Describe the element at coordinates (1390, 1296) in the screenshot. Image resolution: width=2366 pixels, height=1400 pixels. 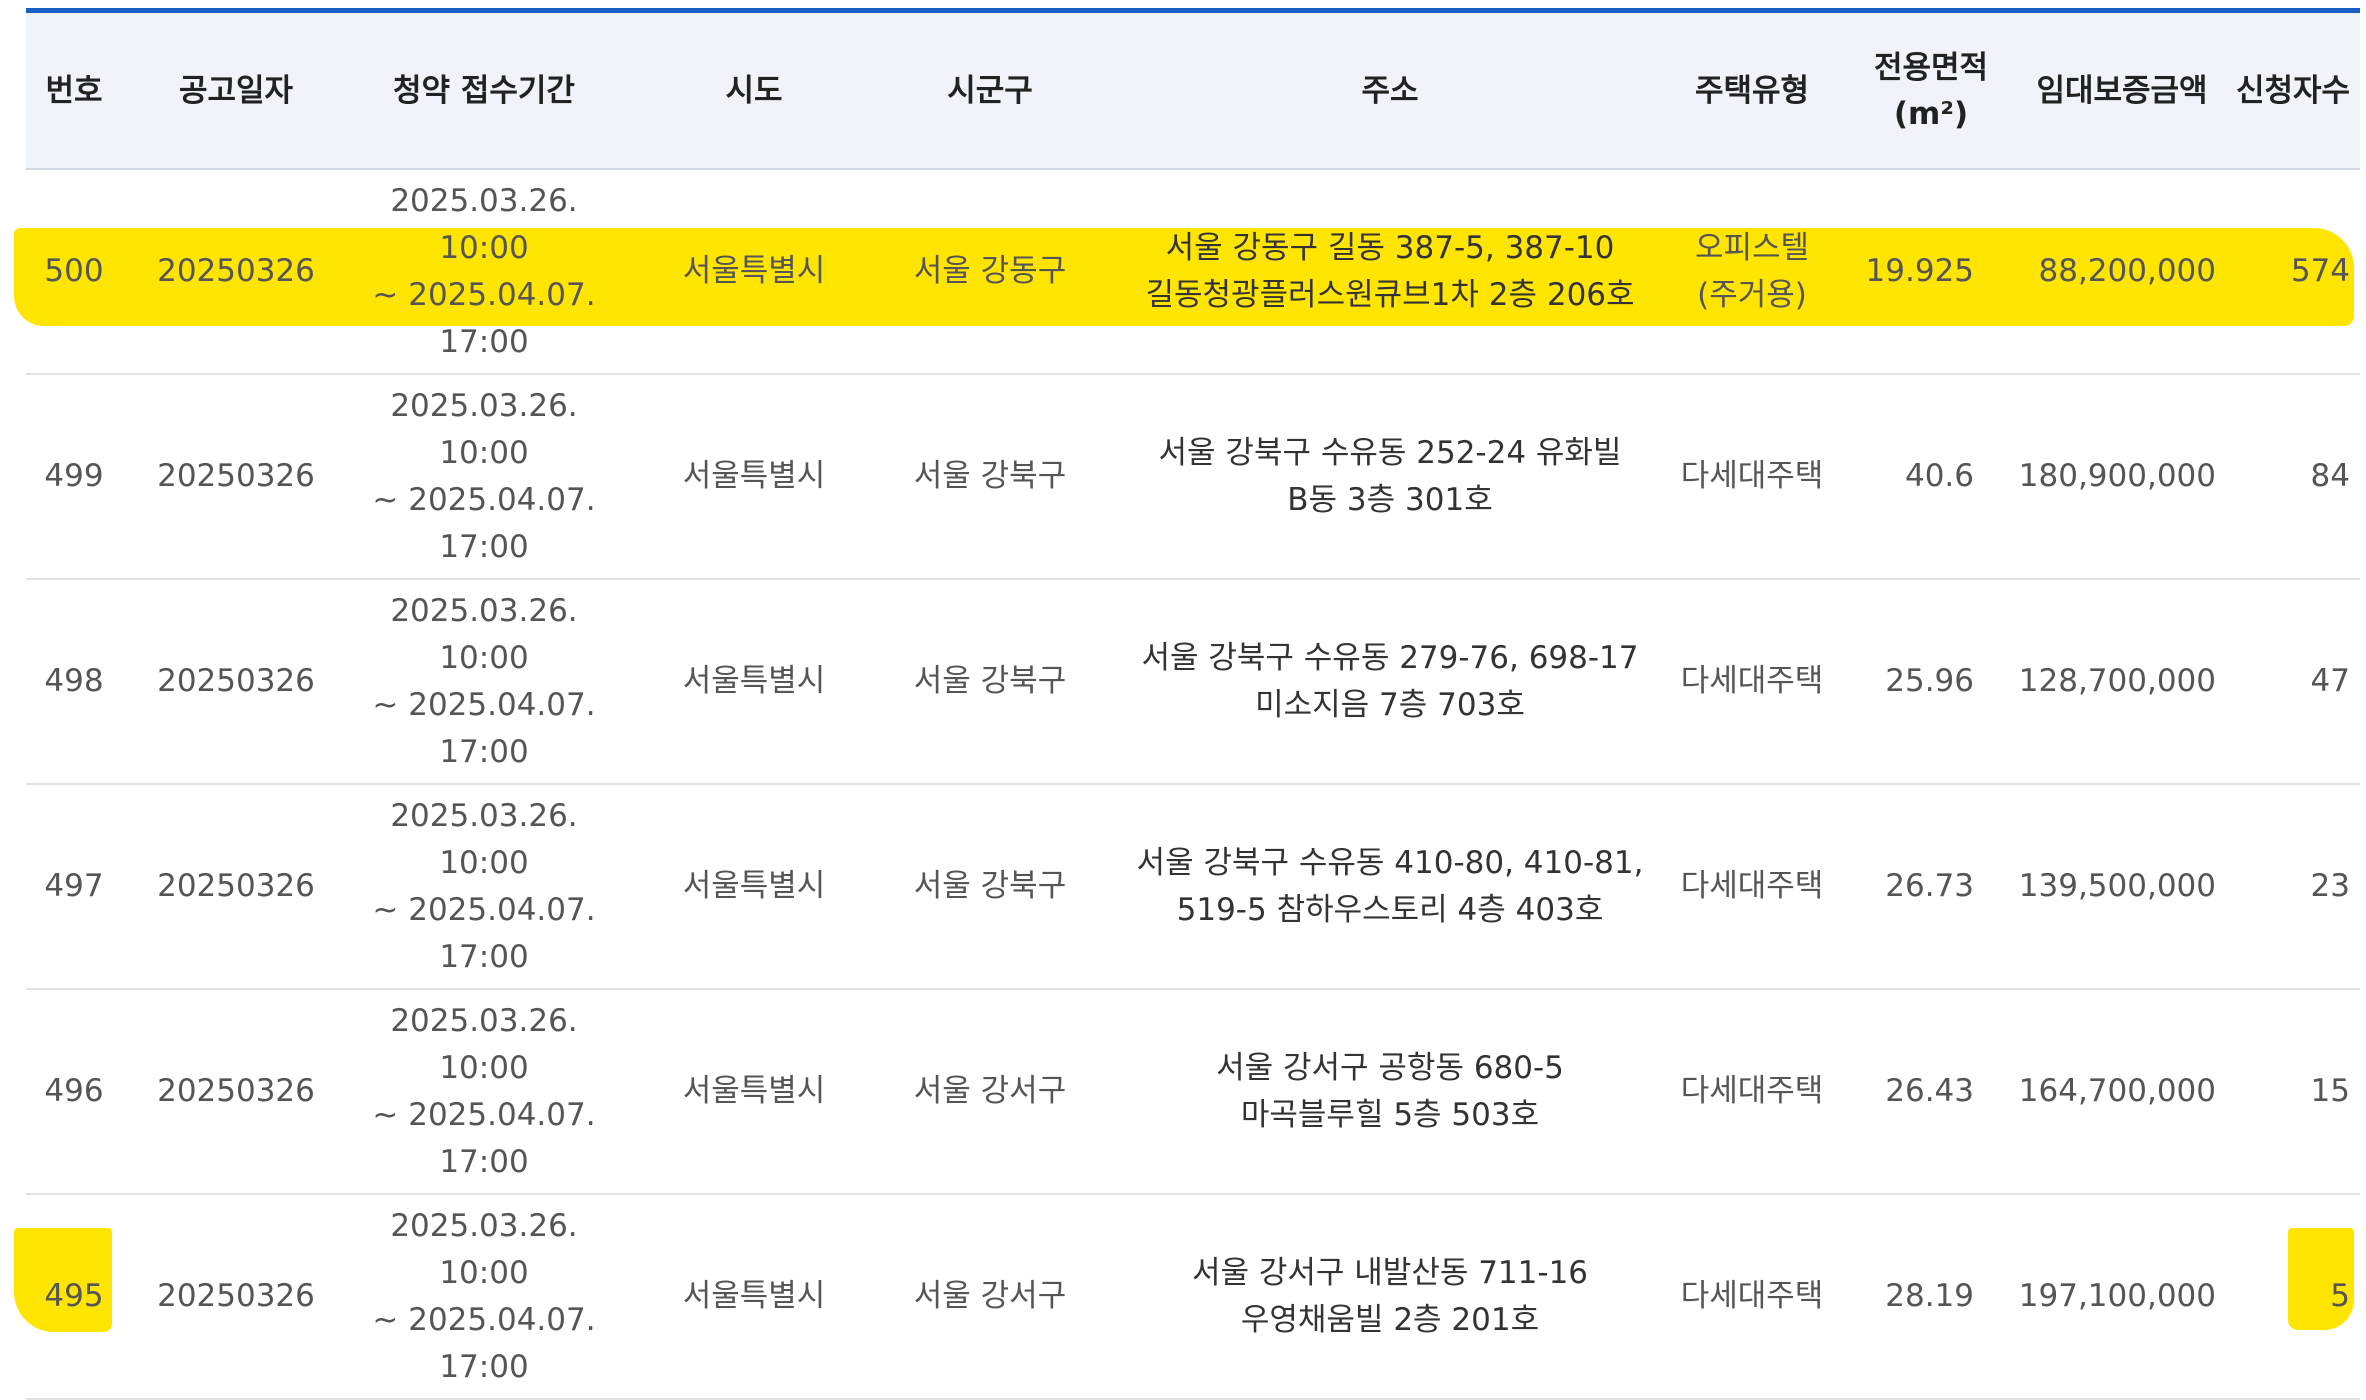
I see `cell-address: 서울 강서구 내발산동 711-16 우영채움빌 2층 201호` at that location.